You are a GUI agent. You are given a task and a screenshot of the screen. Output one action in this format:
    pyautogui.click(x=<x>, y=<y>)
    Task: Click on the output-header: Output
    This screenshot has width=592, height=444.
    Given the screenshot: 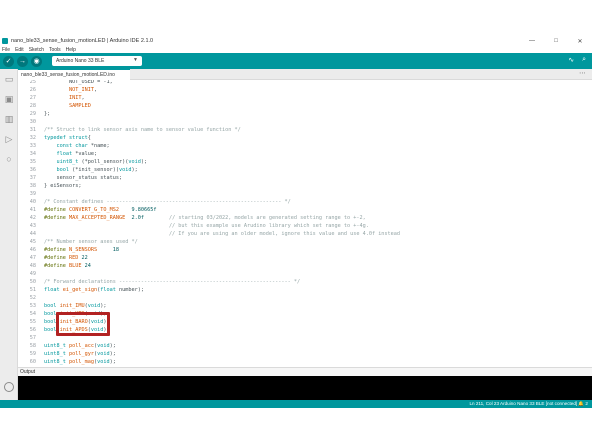 What is the action you would take?
    pyautogui.click(x=305, y=371)
    